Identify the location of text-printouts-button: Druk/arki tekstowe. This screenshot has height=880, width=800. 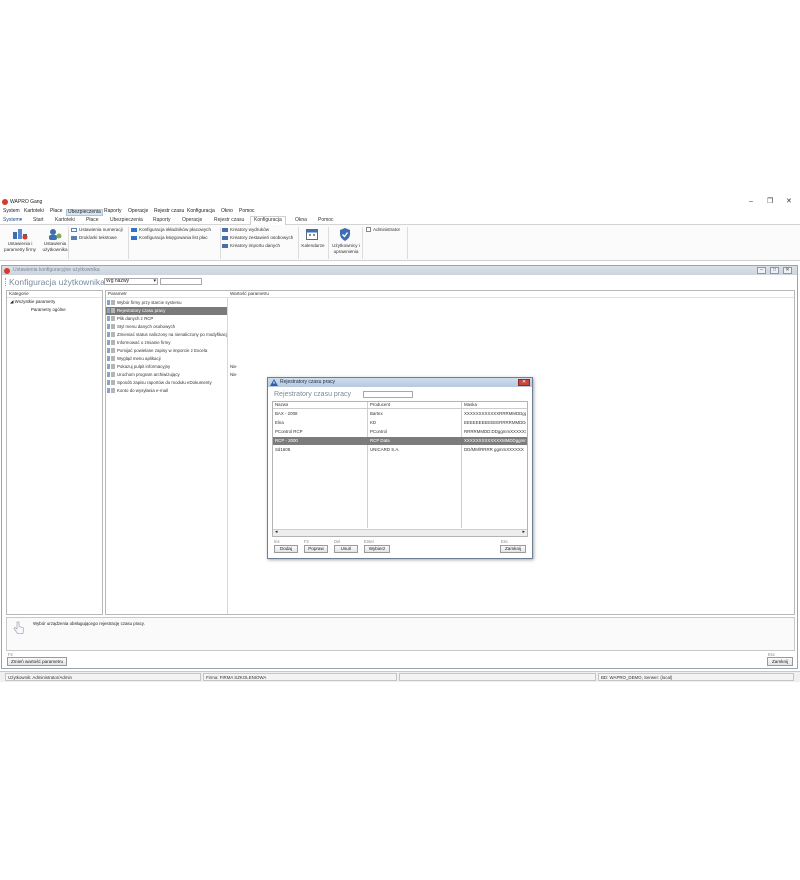
(94, 238).